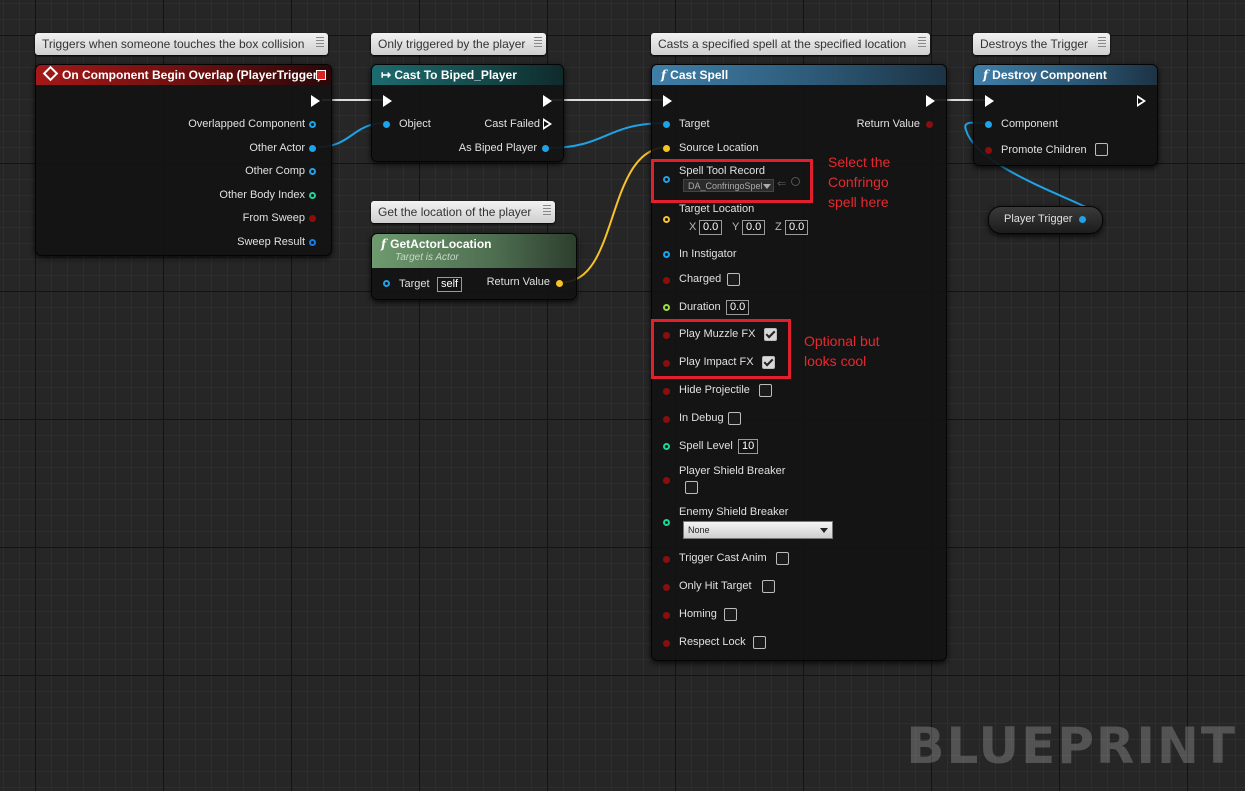 The image size is (1245, 791). I want to click on pin-in-instigator, so click(666, 254).